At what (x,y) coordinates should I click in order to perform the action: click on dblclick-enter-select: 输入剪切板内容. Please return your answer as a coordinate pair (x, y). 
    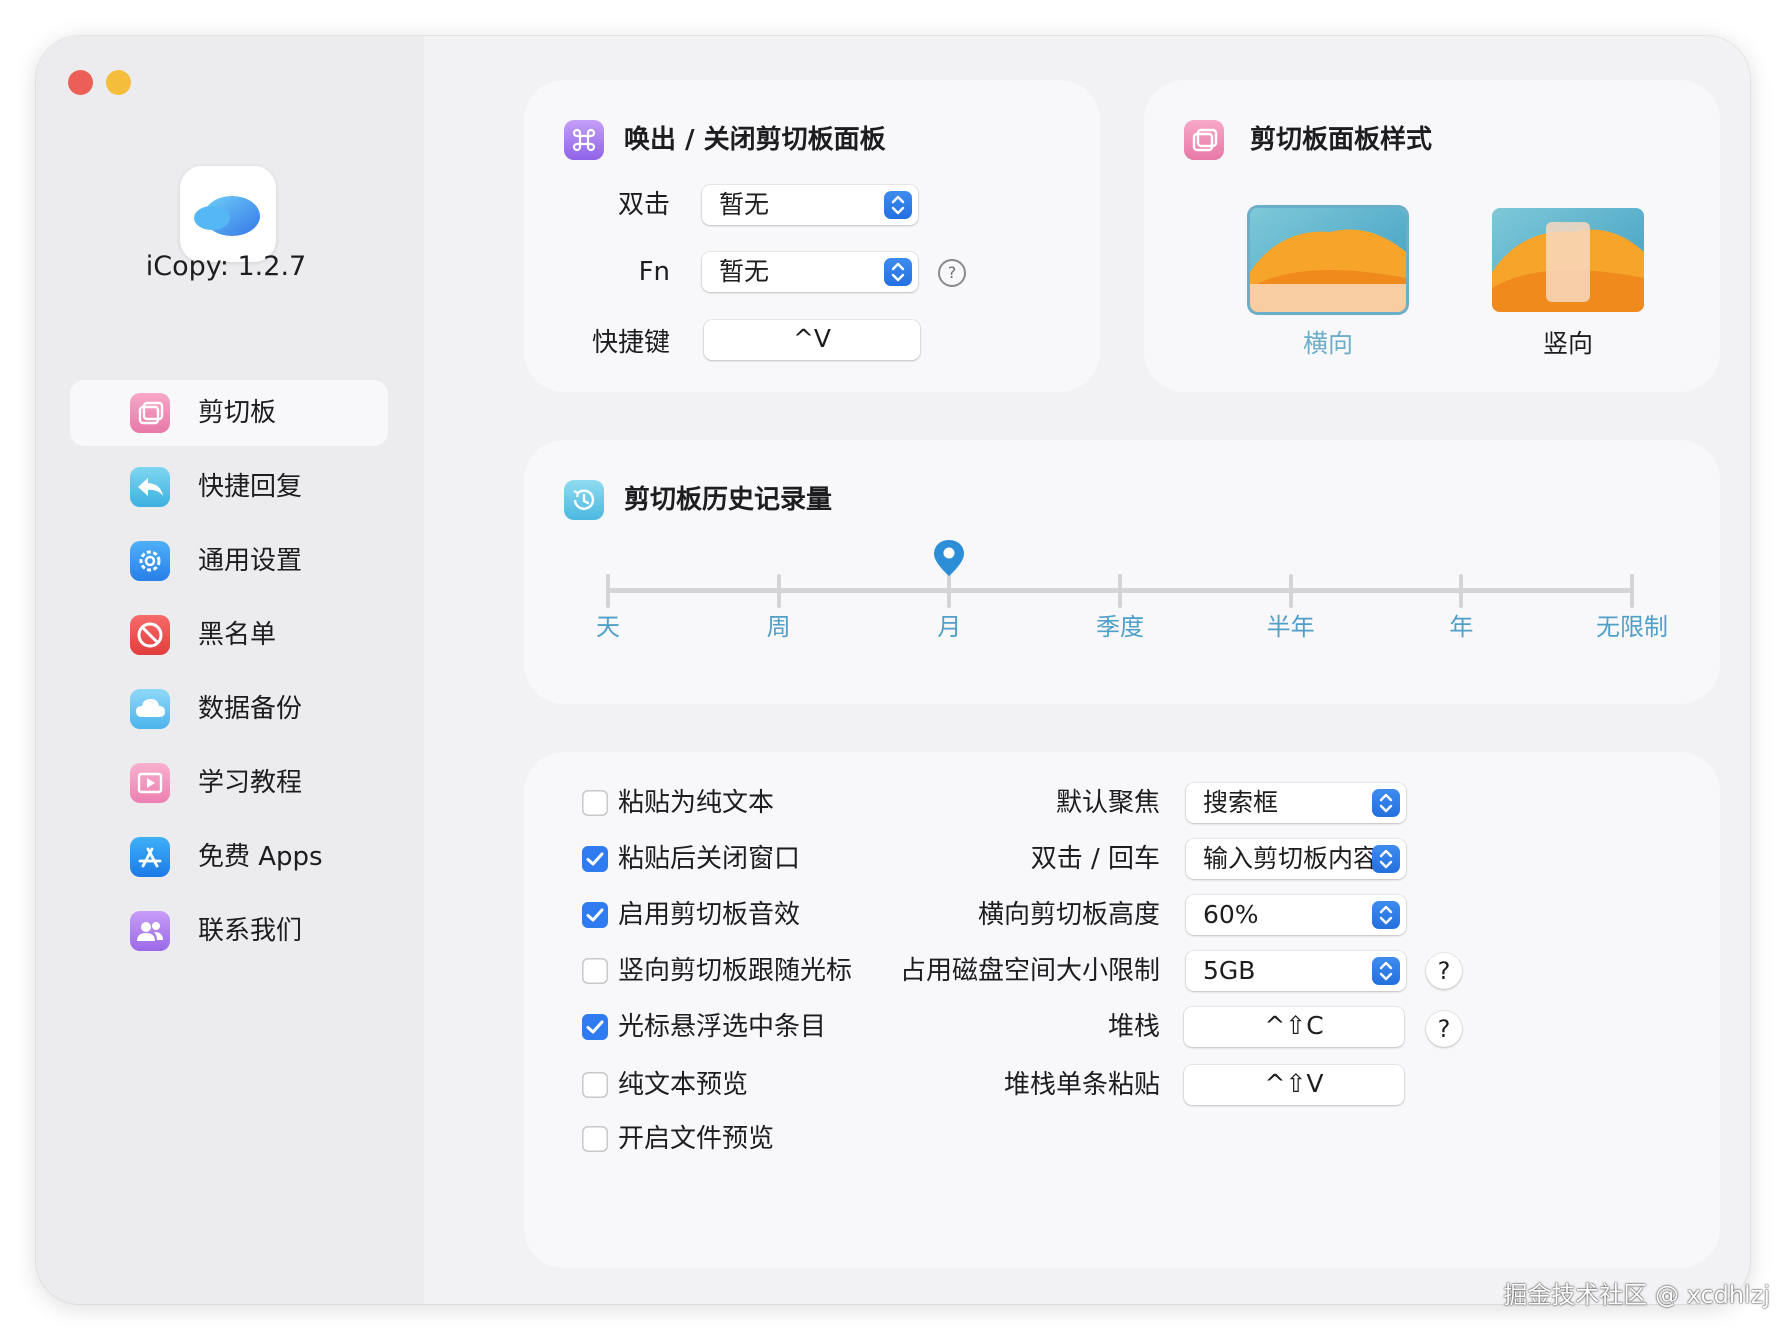
    Looking at the image, I should click on (1296, 859).